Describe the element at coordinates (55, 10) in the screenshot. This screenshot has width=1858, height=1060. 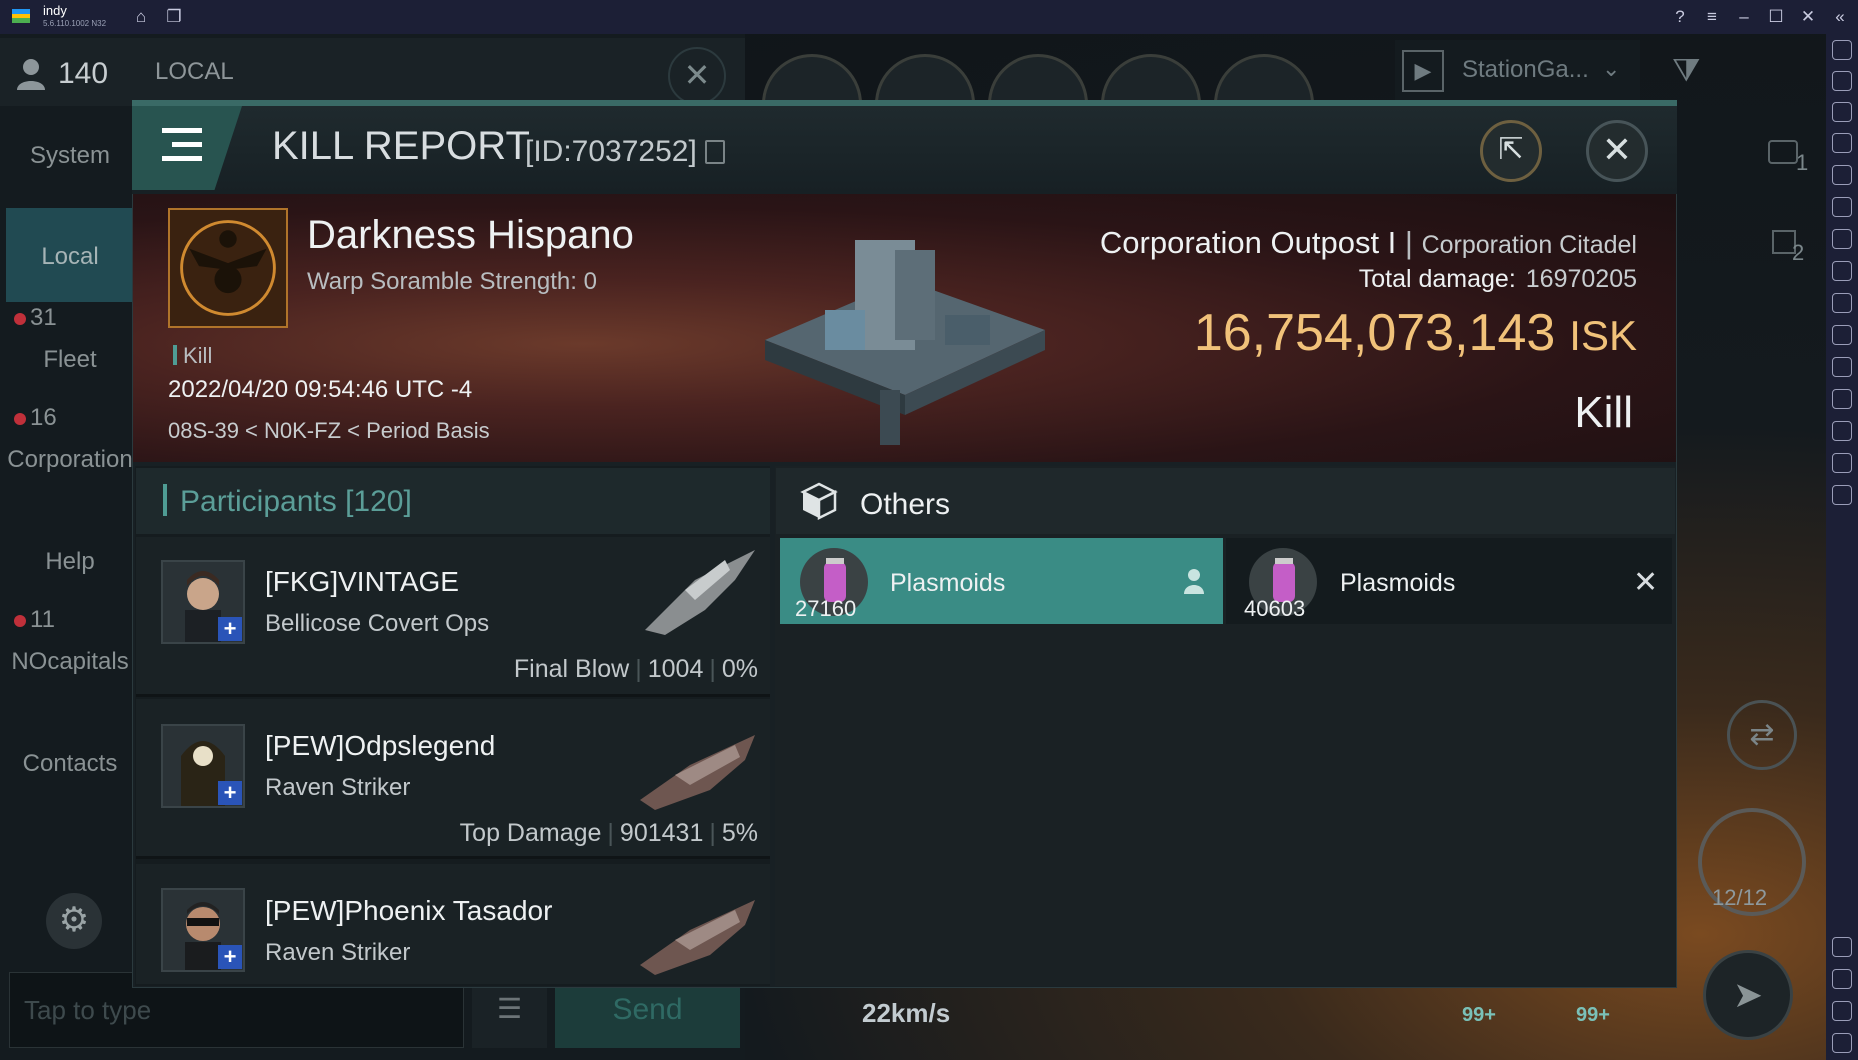
I see `app-title: indy` at that location.